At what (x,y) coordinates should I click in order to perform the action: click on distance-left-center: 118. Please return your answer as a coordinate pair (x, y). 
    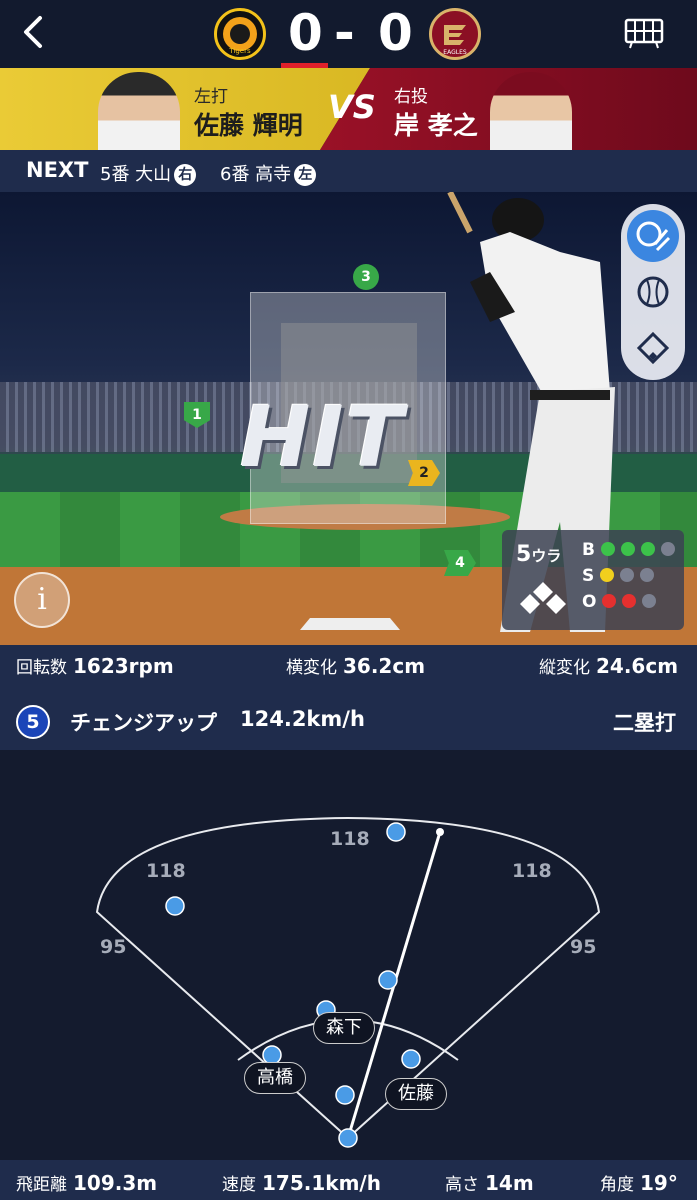
    Looking at the image, I should click on (166, 871).